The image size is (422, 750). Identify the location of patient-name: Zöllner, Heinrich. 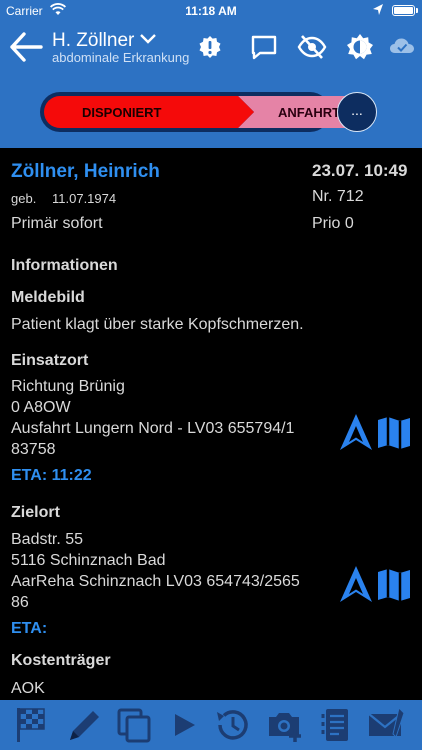
(85, 171).